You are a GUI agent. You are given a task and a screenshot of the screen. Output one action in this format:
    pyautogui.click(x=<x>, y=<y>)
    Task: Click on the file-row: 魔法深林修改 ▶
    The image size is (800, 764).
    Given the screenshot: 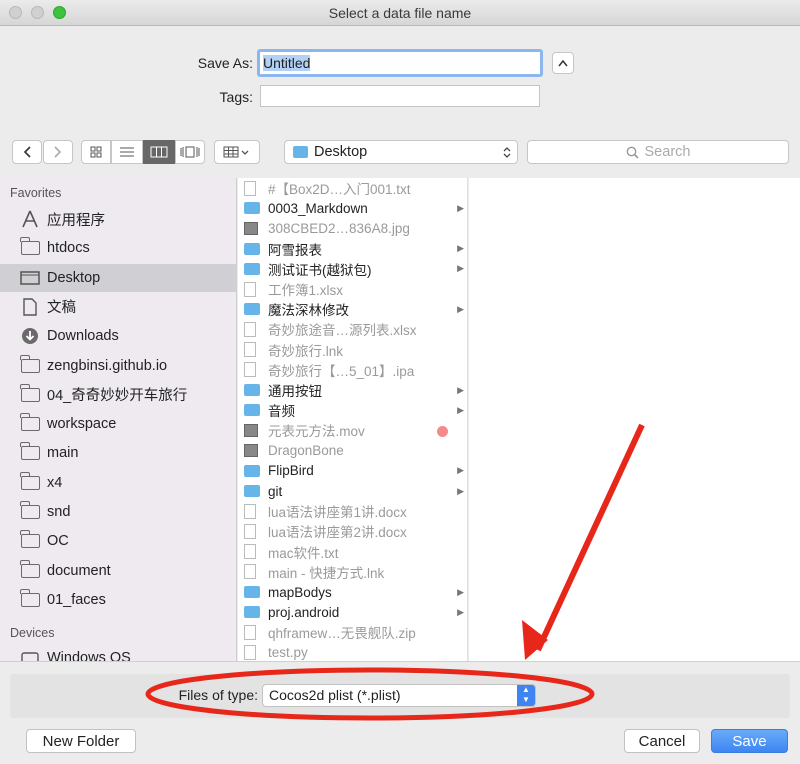 What is the action you would take?
    pyautogui.click(x=352, y=309)
    